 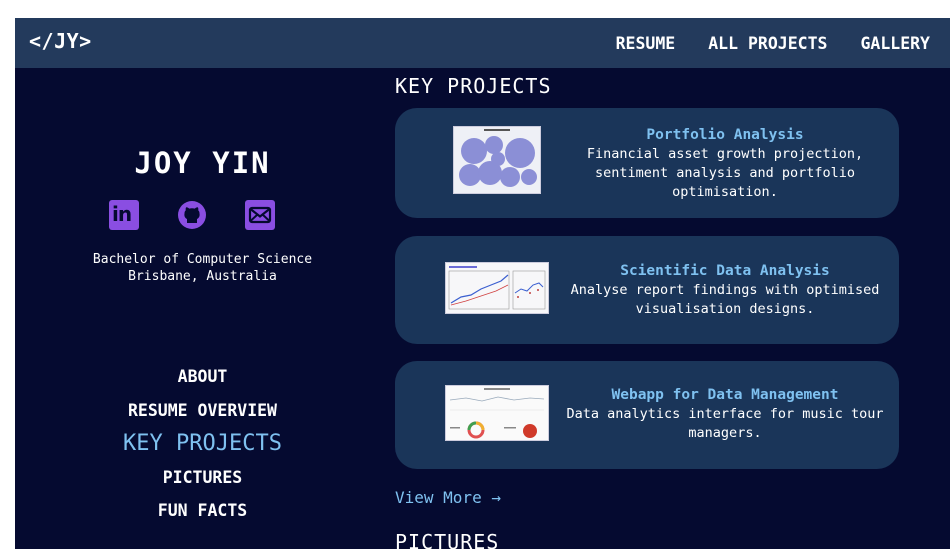 What do you see at coordinates (725, 395) in the screenshot?
I see `project-title: Webapp for Data Management` at bounding box center [725, 395].